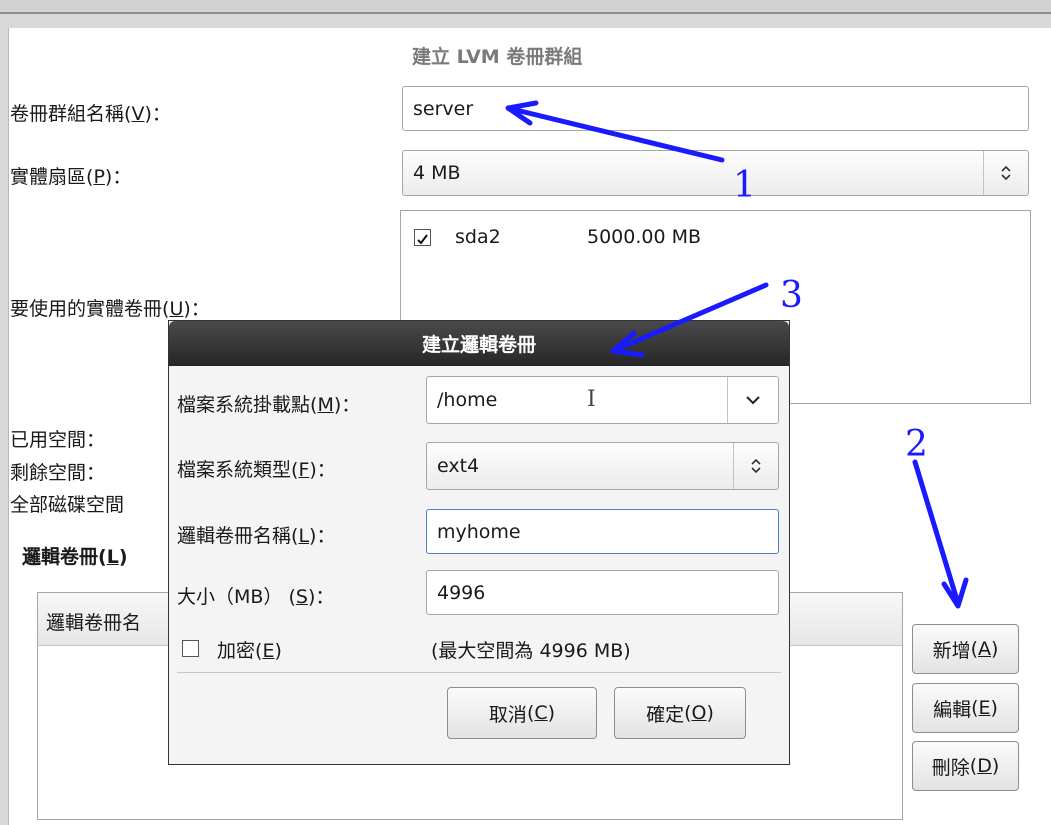 The width and height of the screenshot is (1051, 825). What do you see at coordinates (67, 505) in the screenshot?
I see `total-space-label: 全部磁碟空間` at bounding box center [67, 505].